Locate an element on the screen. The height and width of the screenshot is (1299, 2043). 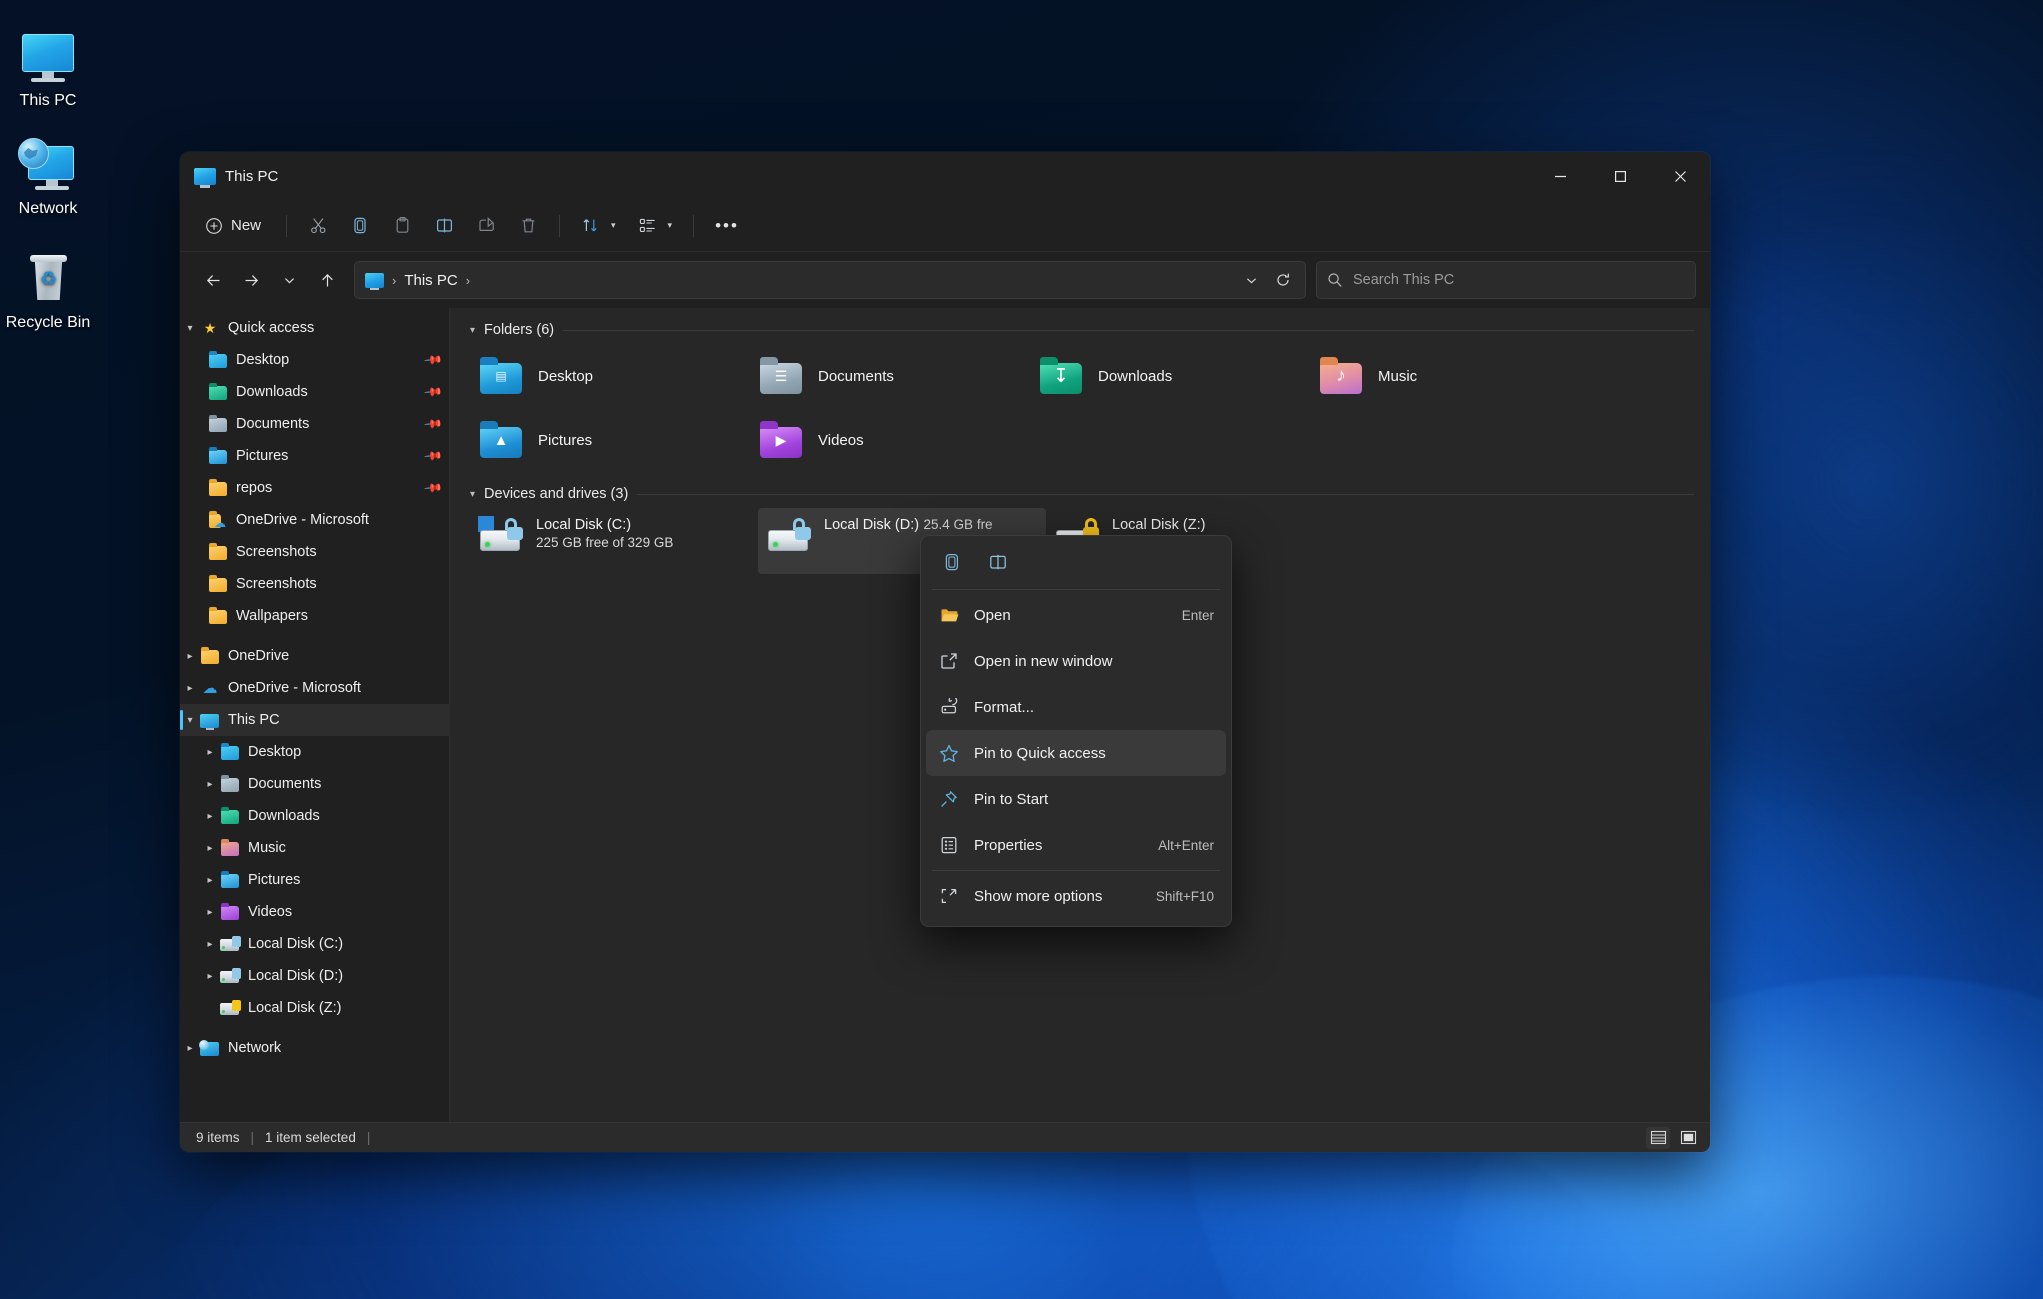
network-icon is located at coordinates (209, 1048).